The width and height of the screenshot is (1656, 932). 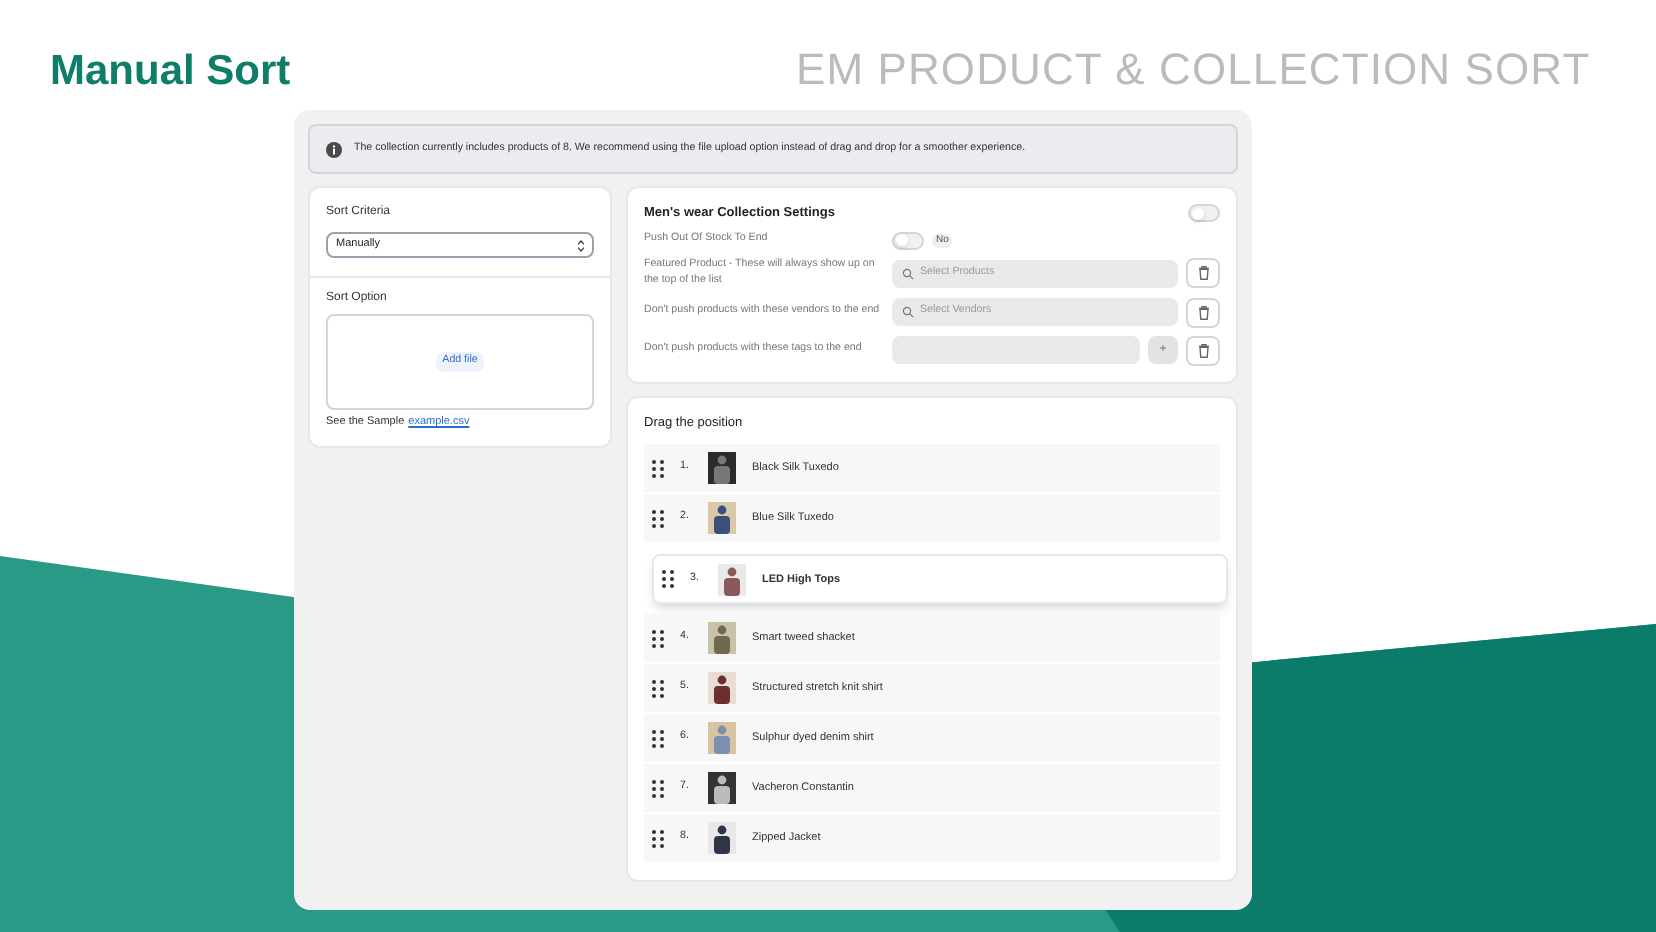 What do you see at coordinates (334, 149) in the screenshot?
I see `info-icon` at bounding box center [334, 149].